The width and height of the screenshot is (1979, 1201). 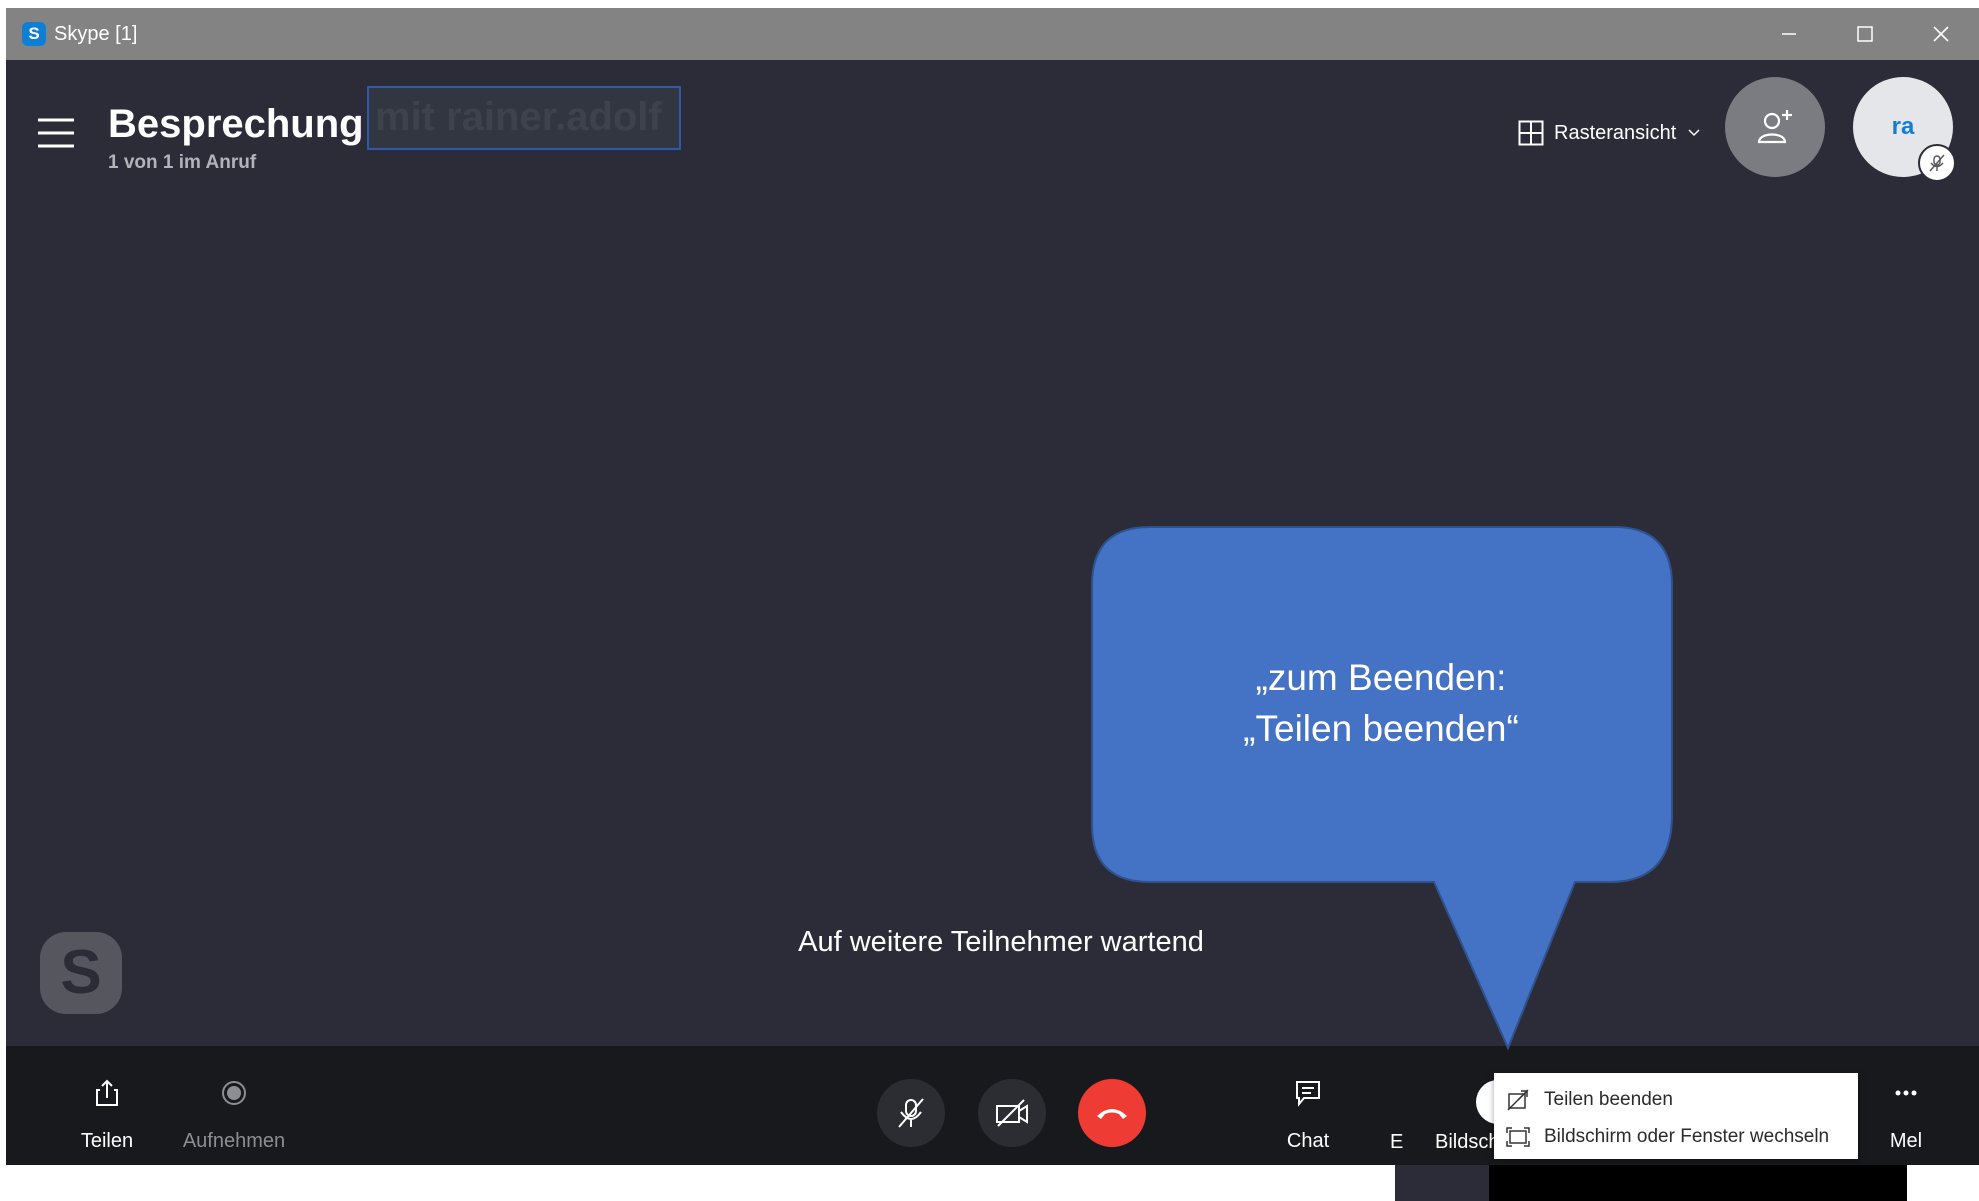 What do you see at coordinates (81, 973) in the screenshot?
I see `skype-watermark-icon: S` at bounding box center [81, 973].